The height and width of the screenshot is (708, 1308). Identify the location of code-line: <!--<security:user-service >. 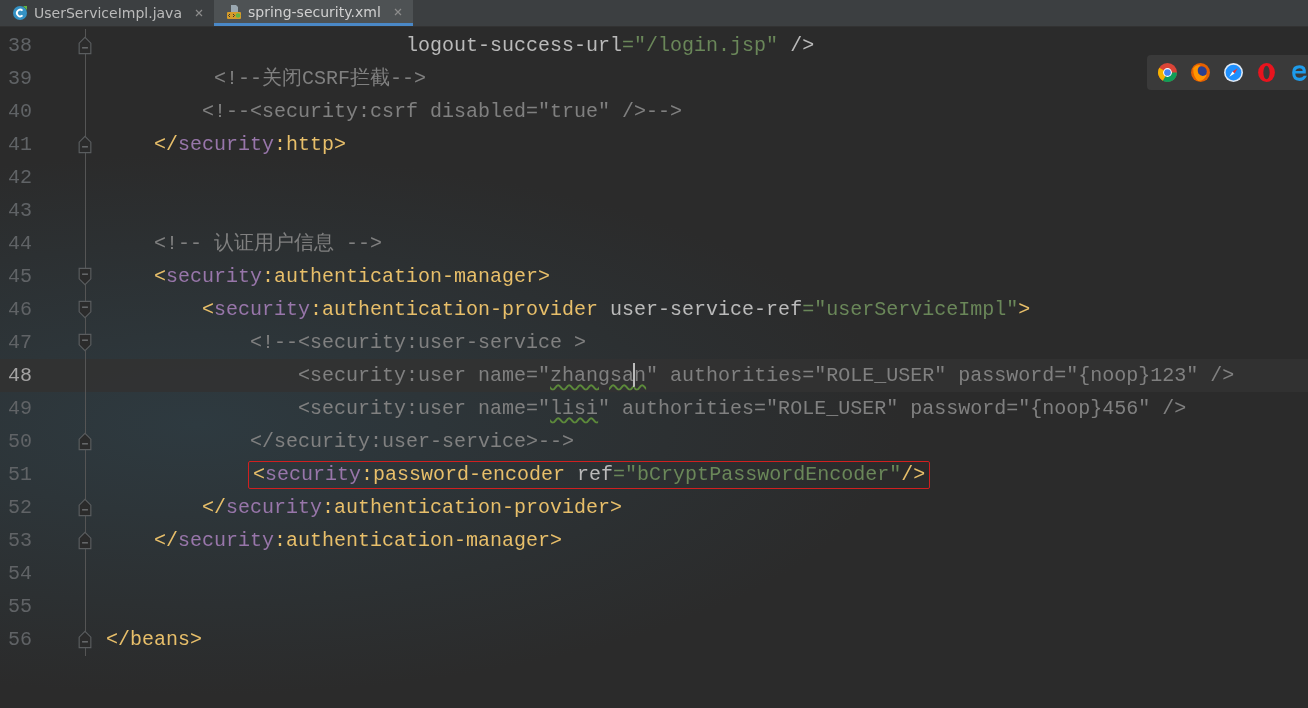
(418, 342).